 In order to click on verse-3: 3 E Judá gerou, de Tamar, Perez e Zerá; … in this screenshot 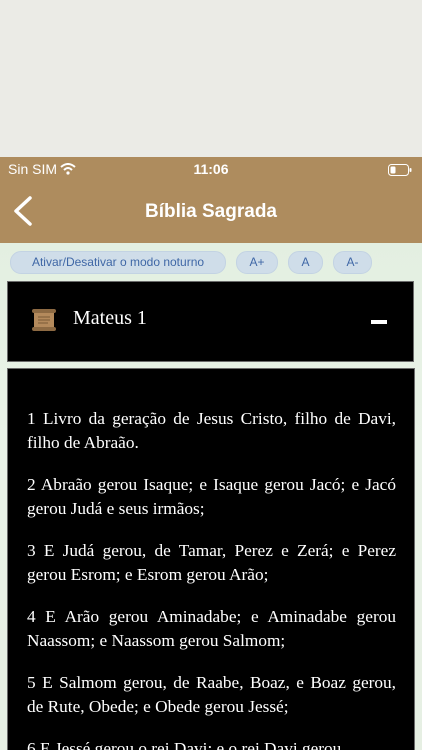, I will do `click(211, 562)`.